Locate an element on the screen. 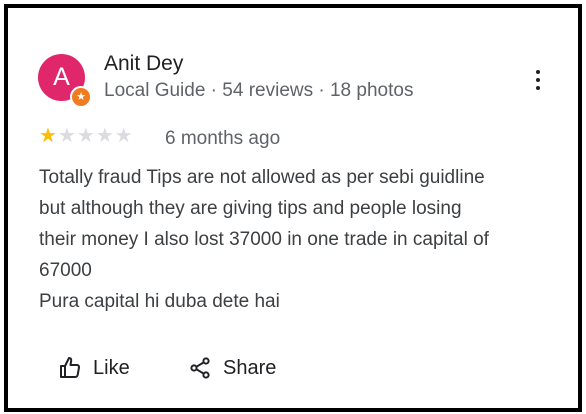  star-rating: ★ ★ ★ ★ ★ is located at coordinates (86, 136).